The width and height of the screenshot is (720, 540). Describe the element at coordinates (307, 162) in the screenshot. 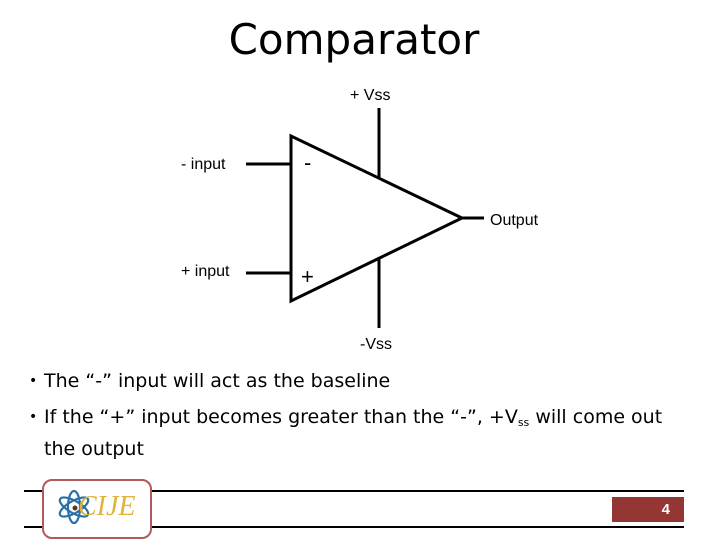

I see `minus-terminal-sign: -` at that location.